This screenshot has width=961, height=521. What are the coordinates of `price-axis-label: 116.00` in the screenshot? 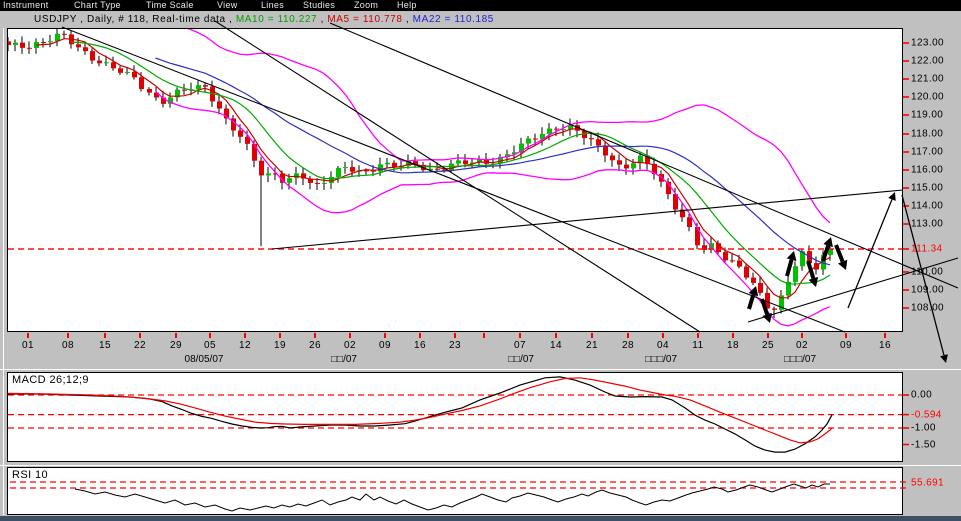 It's located at (927, 170).